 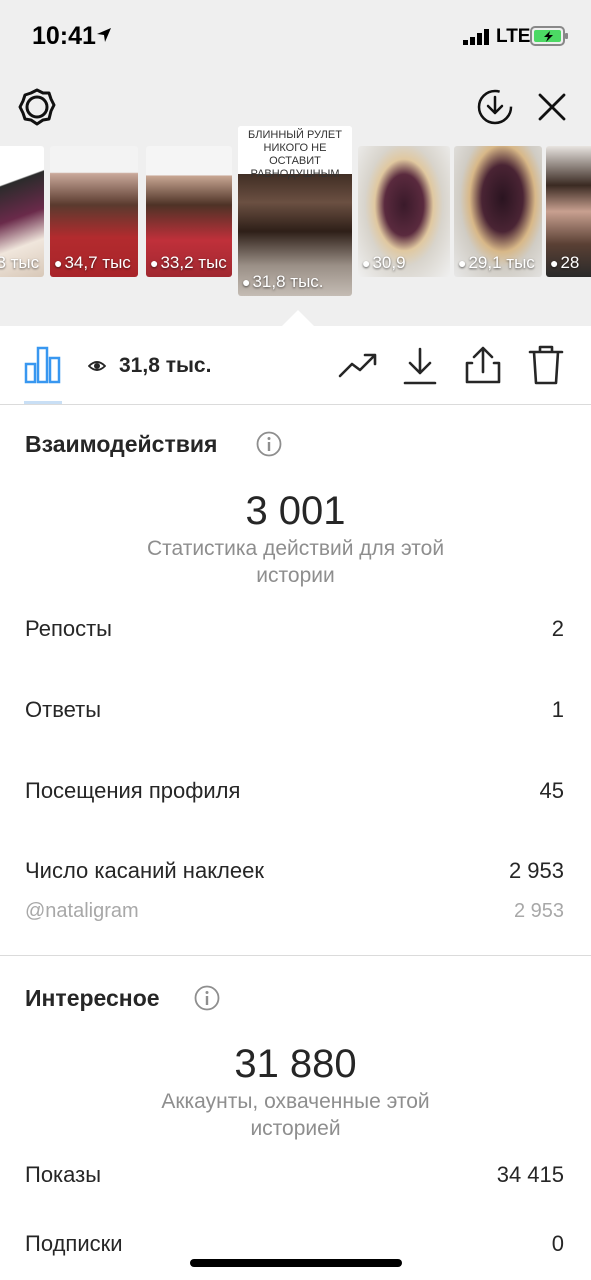 What do you see at coordinates (570, 262) in the screenshot?
I see `story-views: 28` at bounding box center [570, 262].